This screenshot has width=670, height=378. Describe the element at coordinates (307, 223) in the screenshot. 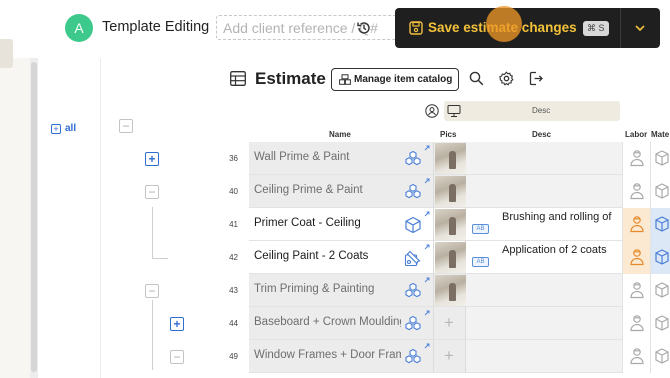

I see `item-name: Primer Coat - Ceiling` at that location.